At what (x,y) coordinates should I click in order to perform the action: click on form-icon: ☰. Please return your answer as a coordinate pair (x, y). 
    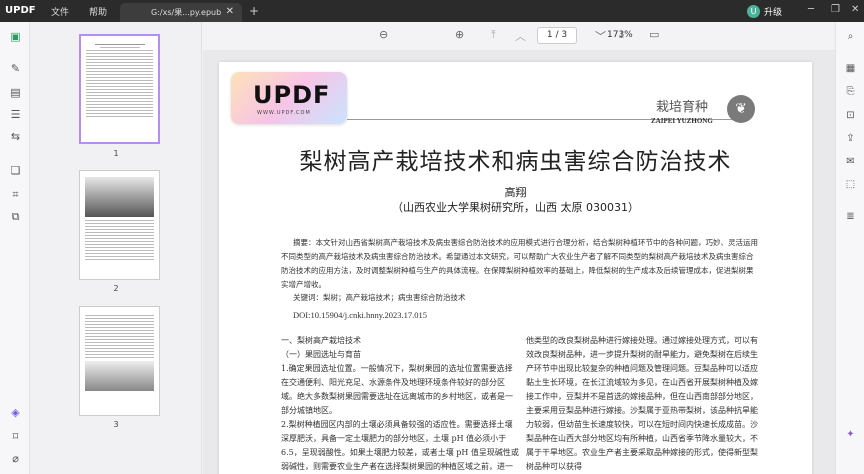
    Looking at the image, I should click on (15, 114).